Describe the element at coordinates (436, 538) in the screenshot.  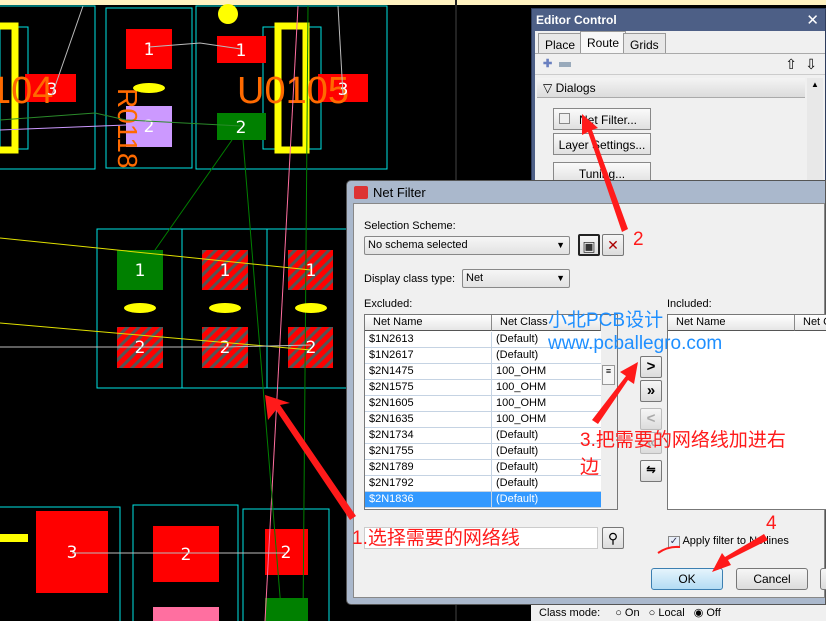
I see `annotation-step1: 1.选择需要的网络线` at that location.